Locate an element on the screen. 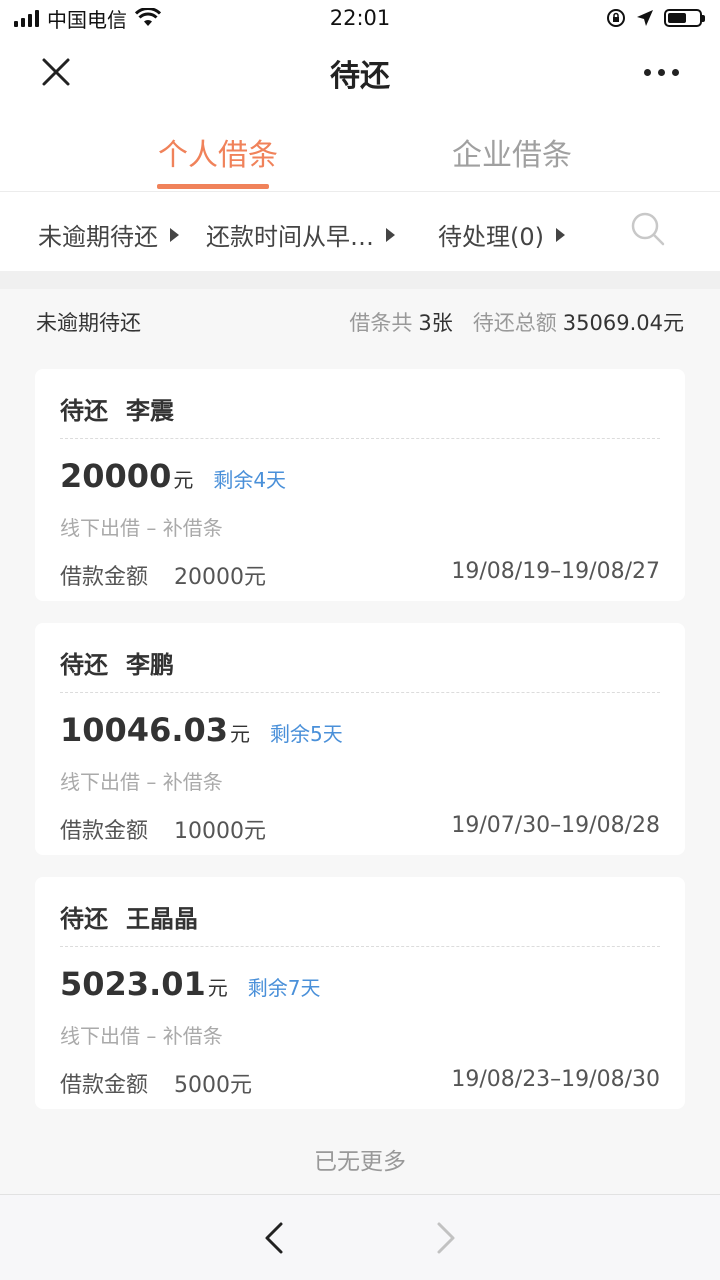 Image resolution: width=720 pixels, height=1280 pixels. borrower-name: 李震 is located at coordinates (150, 411).